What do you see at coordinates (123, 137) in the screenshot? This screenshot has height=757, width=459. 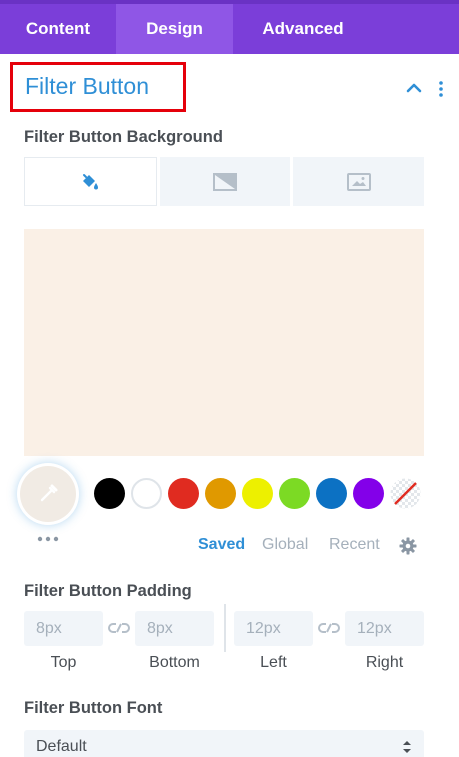 I see `background-label: Filter Button Background` at bounding box center [123, 137].